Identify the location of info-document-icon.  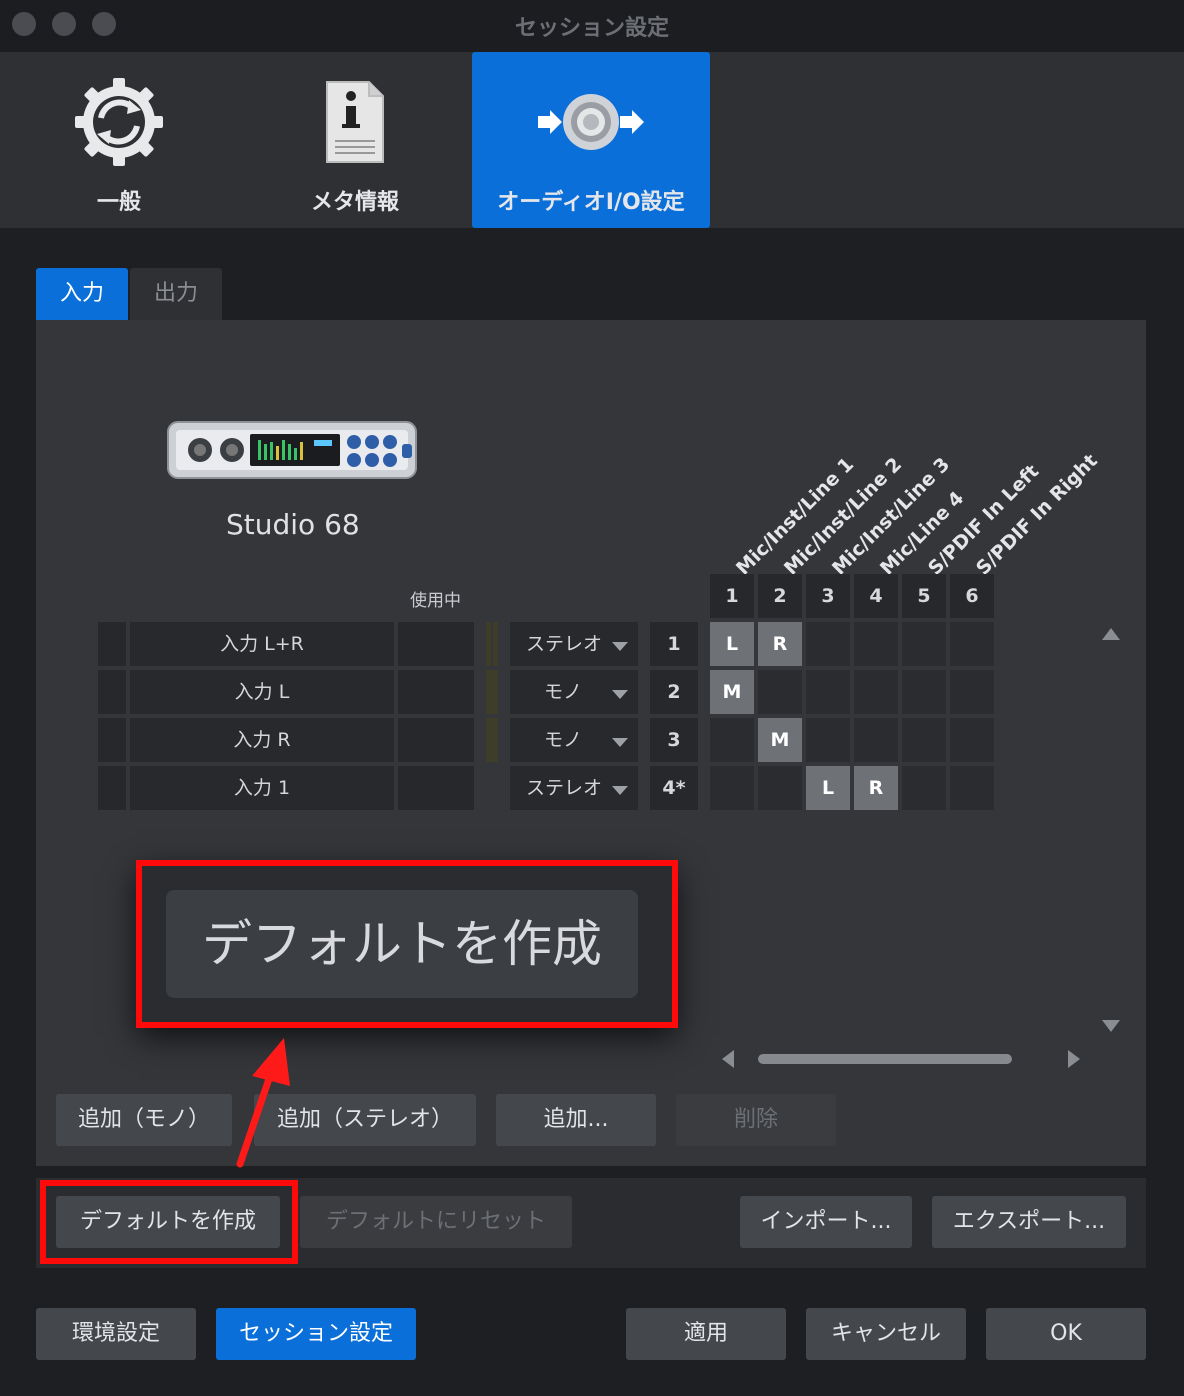
(355, 122).